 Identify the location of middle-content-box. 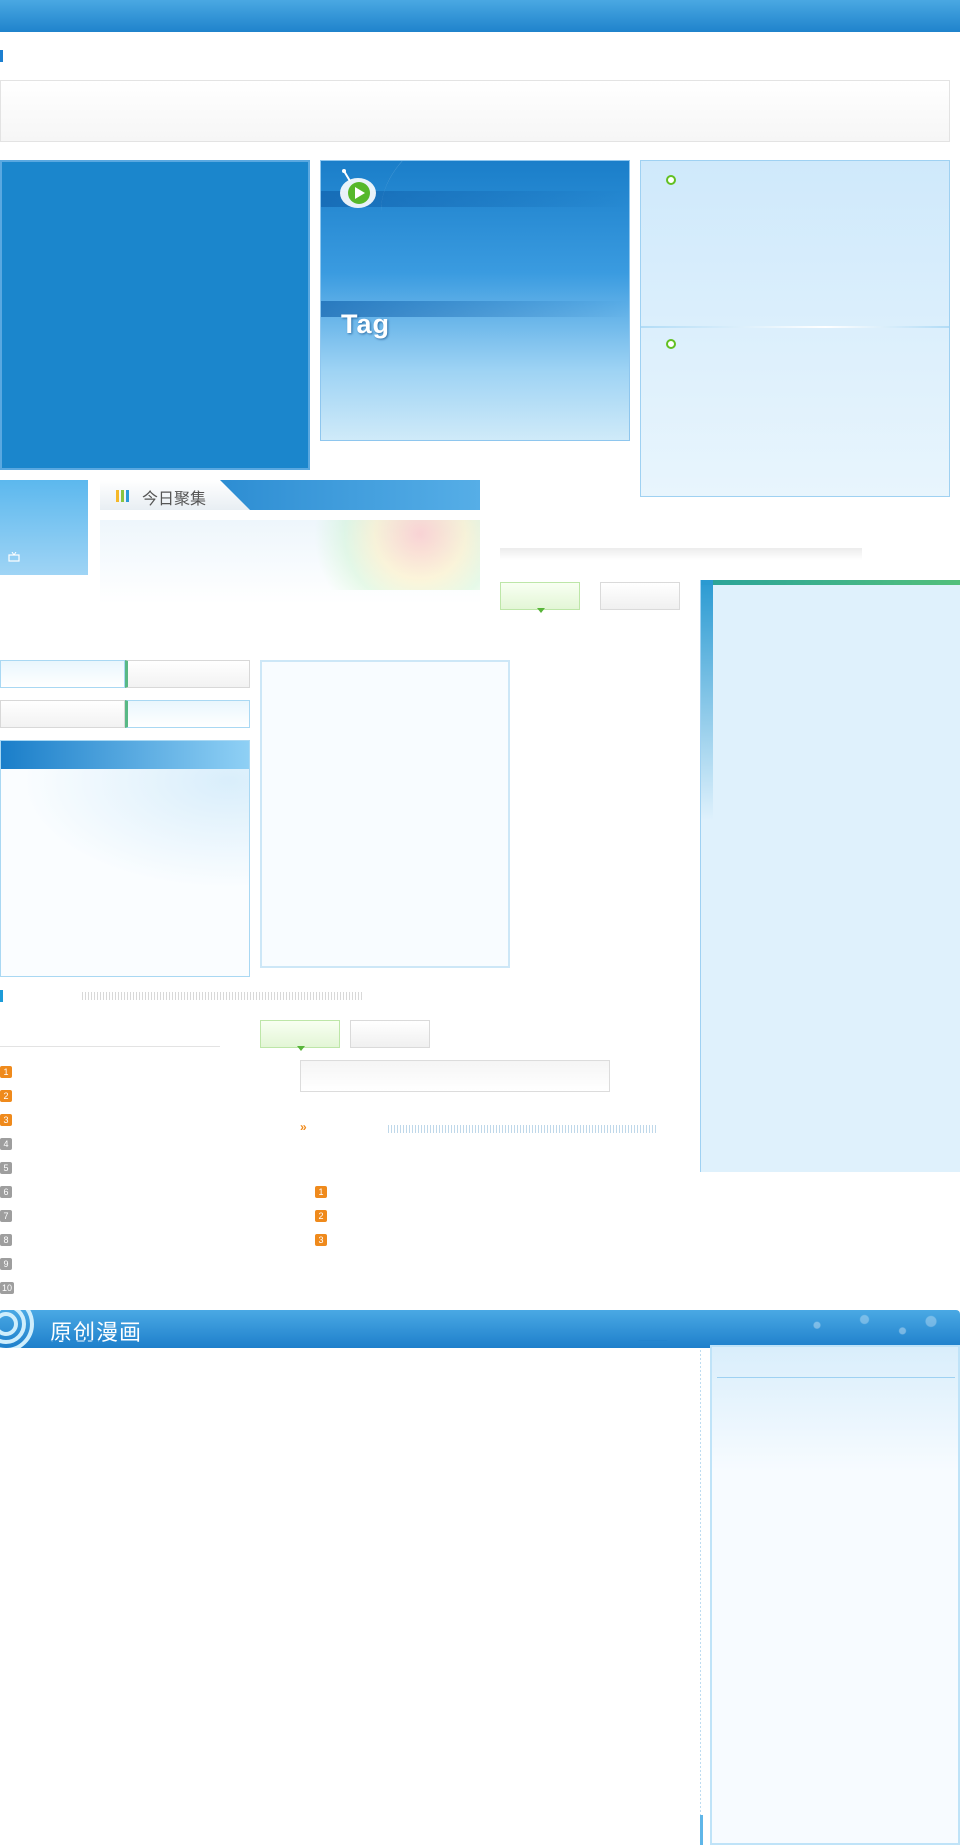
(385, 814).